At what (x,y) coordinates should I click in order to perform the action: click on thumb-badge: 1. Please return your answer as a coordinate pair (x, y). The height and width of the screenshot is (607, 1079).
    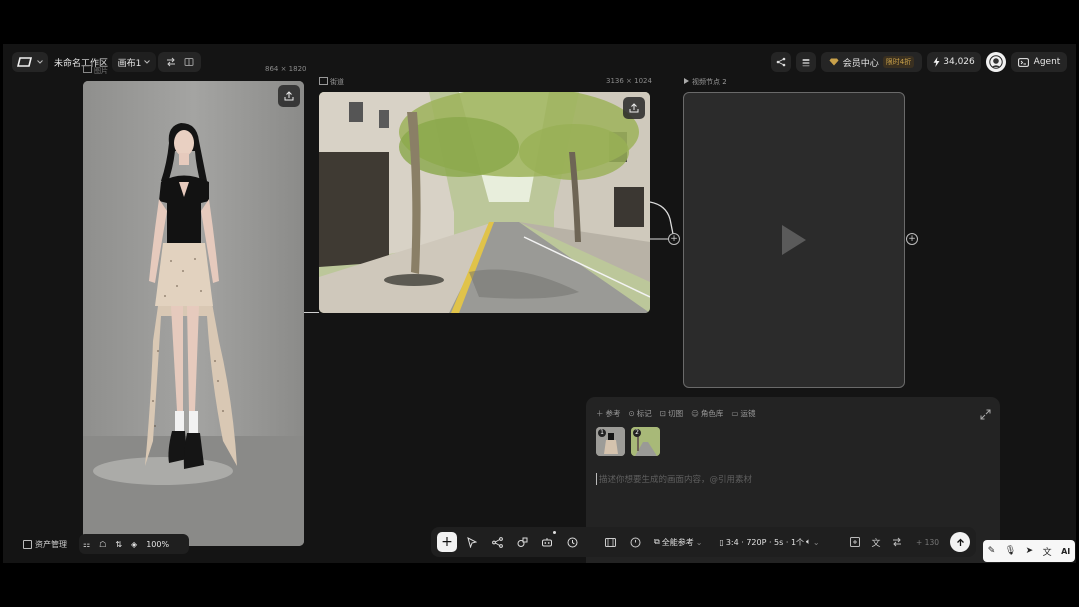
    Looking at the image, I should click on (602, 433).